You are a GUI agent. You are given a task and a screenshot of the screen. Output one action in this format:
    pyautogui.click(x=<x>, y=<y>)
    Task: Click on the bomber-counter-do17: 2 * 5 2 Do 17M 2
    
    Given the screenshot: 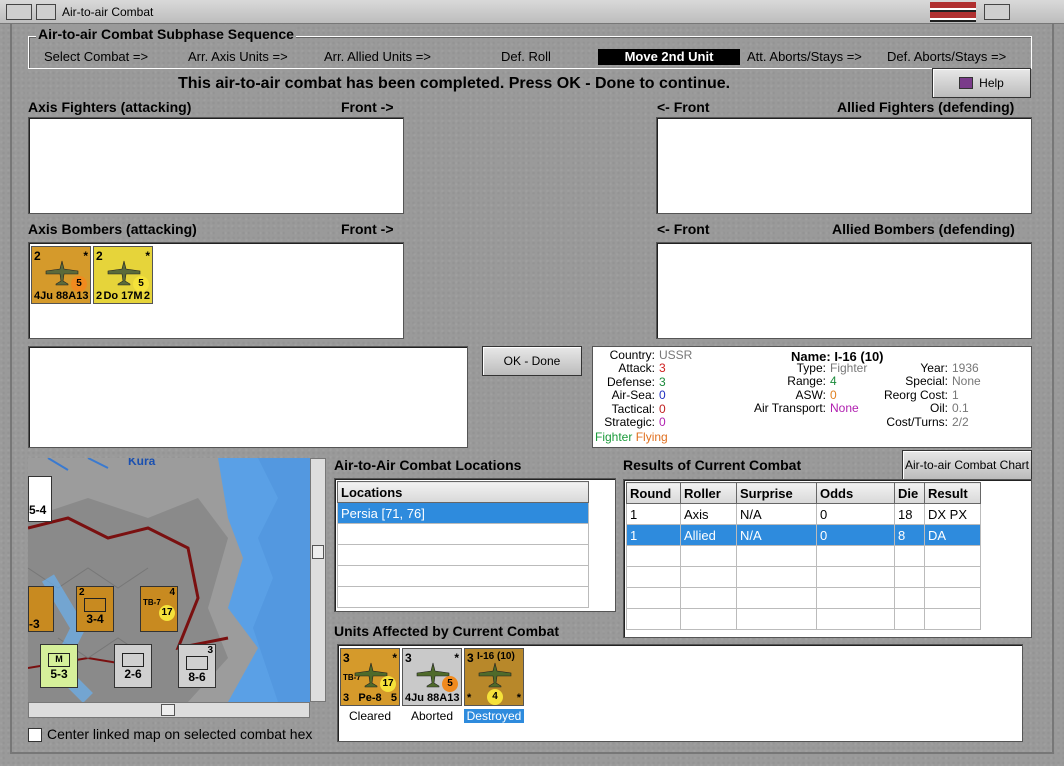 What is the action you would take?
    pyautogui.click(x=123, y=275)
    